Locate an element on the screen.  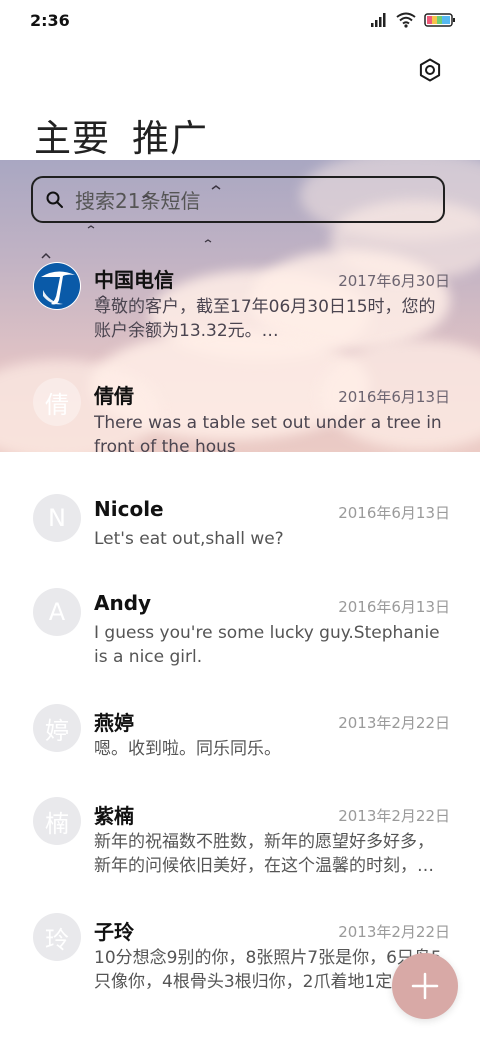
gear-icon is located at coordinates (430, 70).